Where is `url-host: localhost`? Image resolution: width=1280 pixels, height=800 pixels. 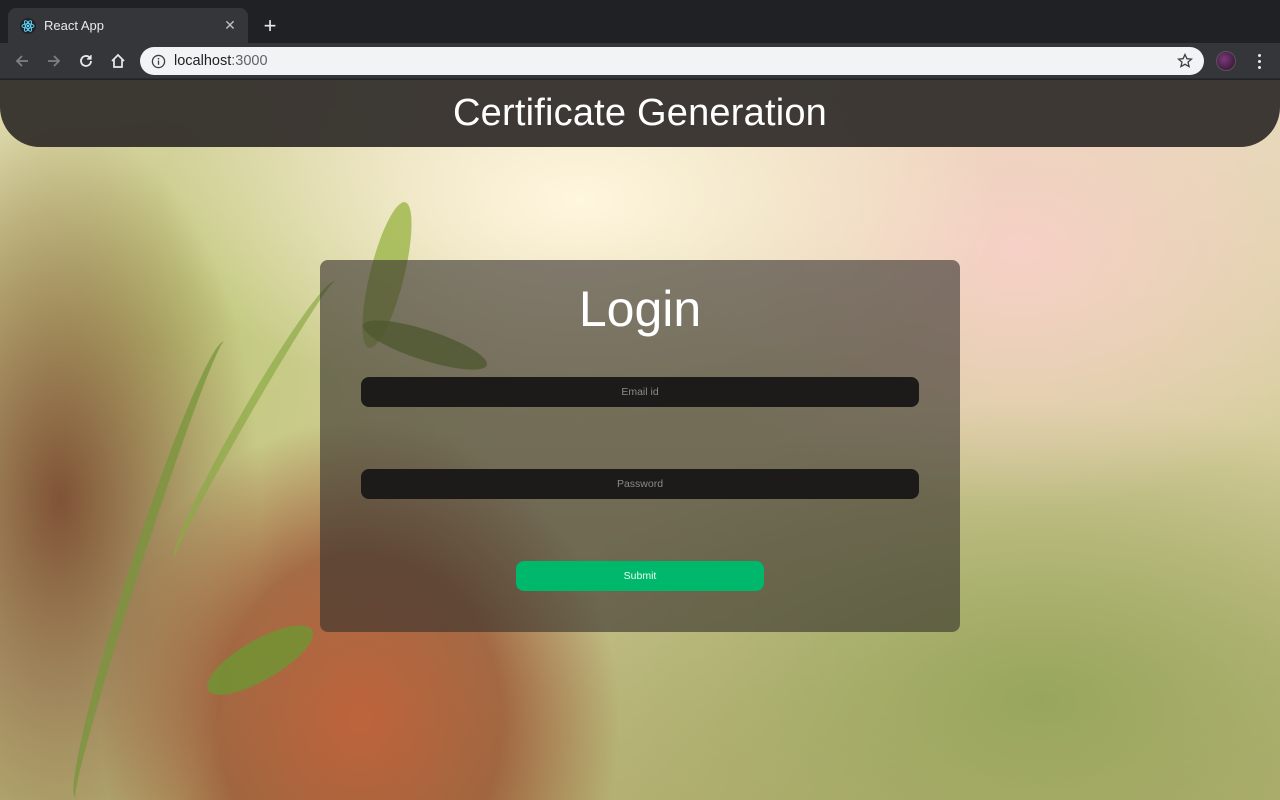 url-host: localhost is located at coordinates (203, 61).